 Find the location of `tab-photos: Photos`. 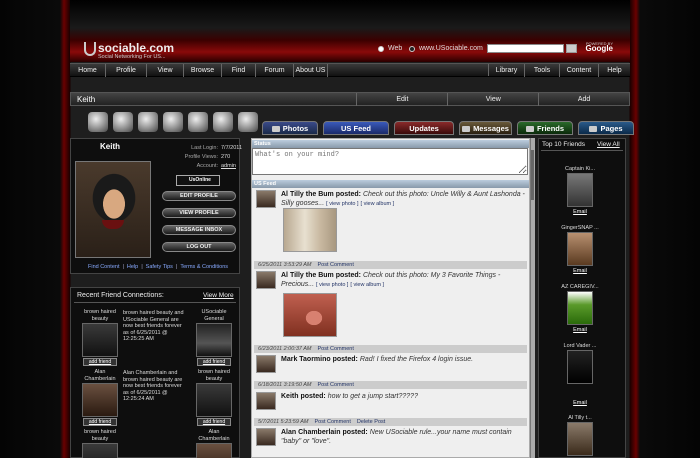

tab-photos: Photos is located at coordinates (290, 128).